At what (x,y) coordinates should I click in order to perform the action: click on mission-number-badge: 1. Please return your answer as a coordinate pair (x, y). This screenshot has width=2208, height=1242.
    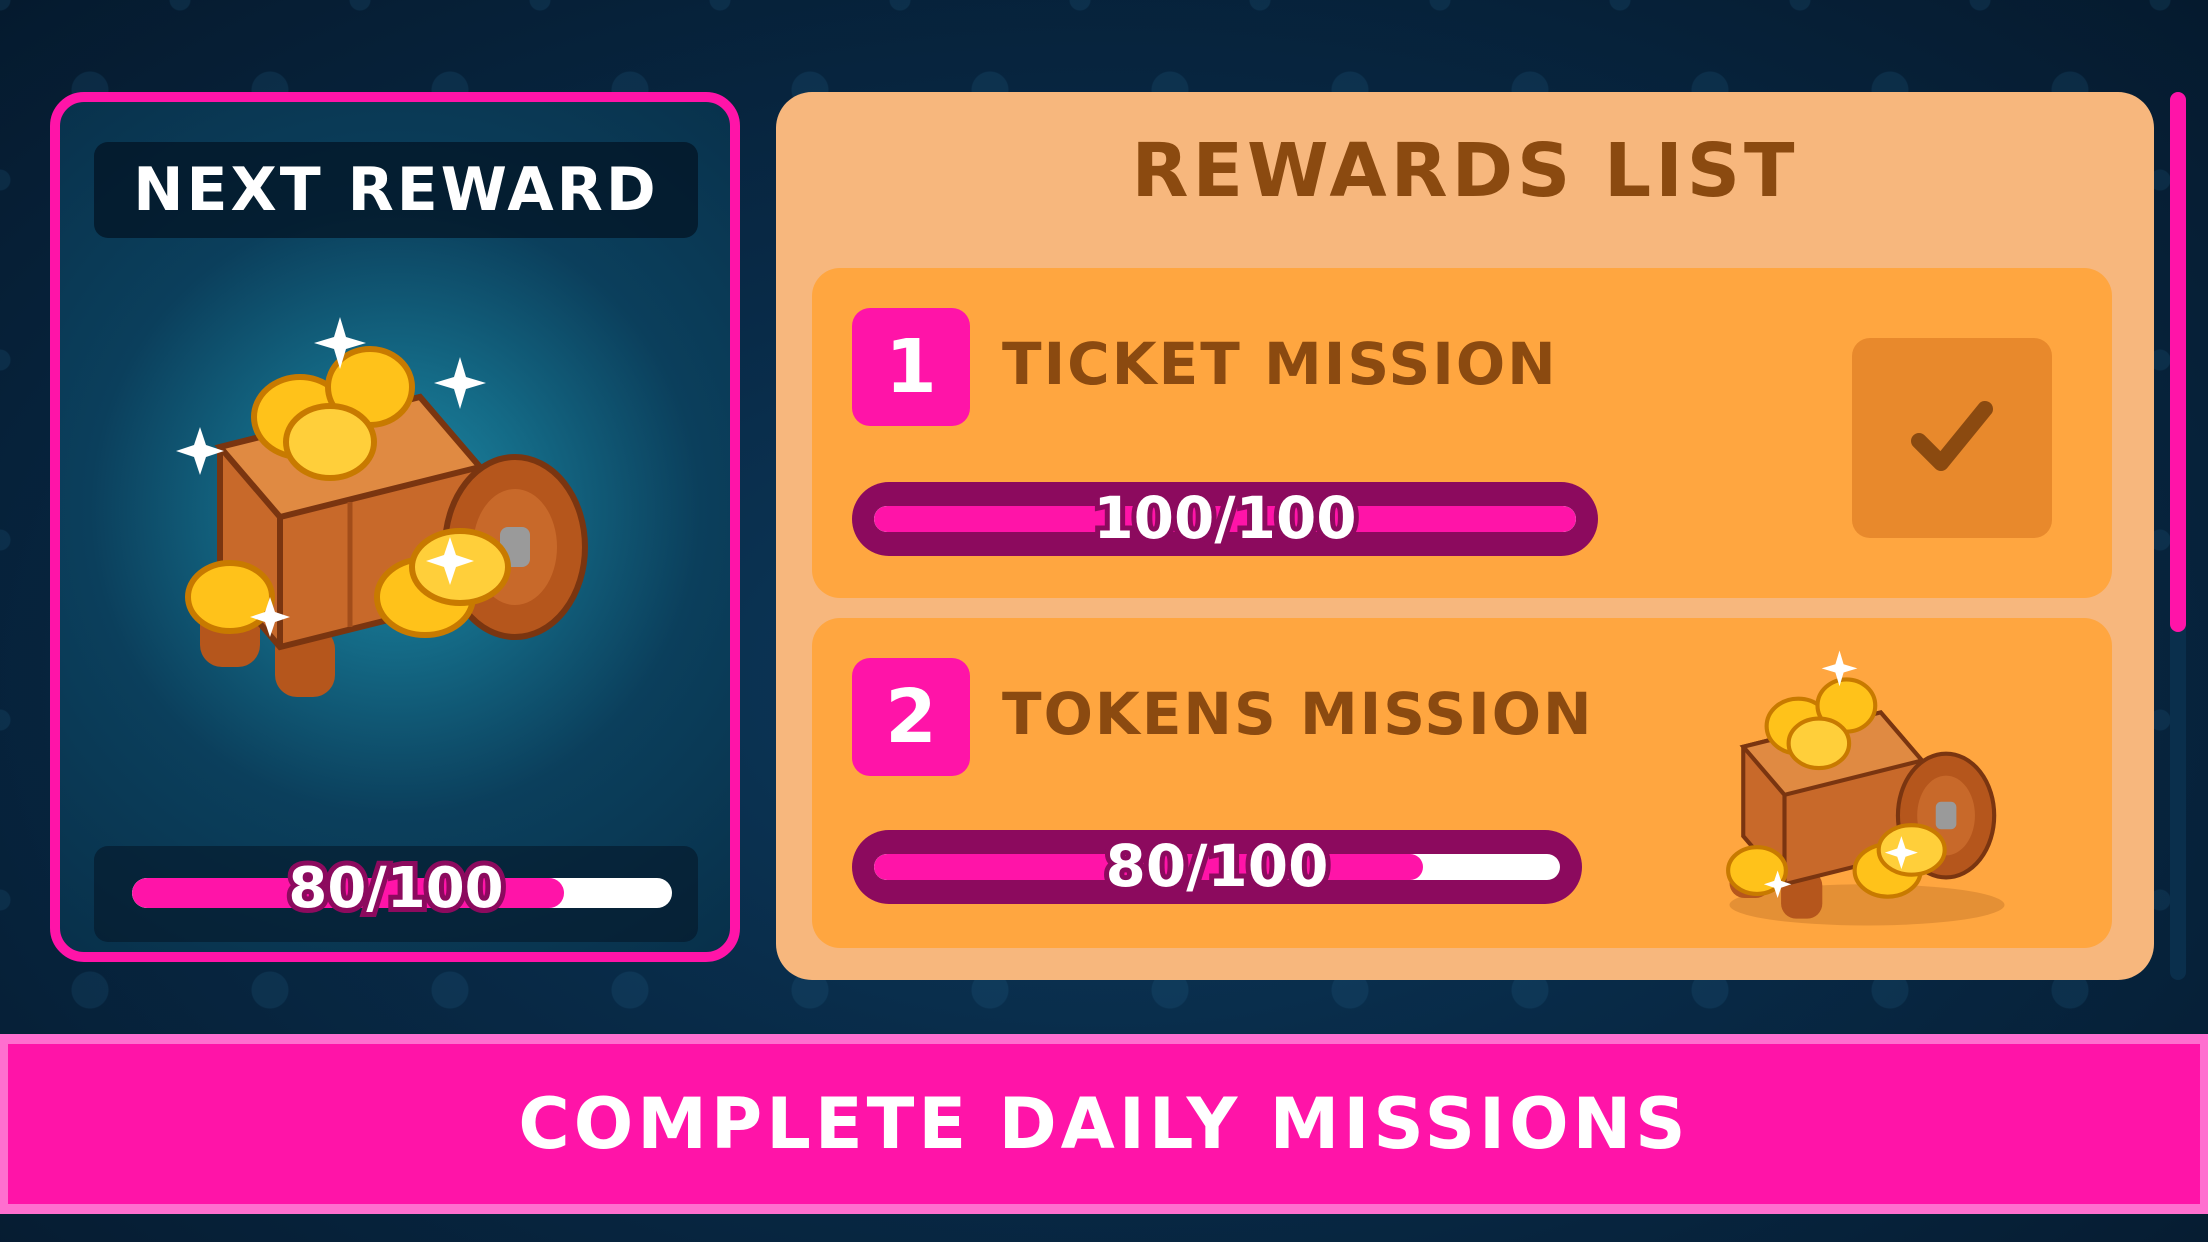
    Looking at the image, I should click on (911, 367).